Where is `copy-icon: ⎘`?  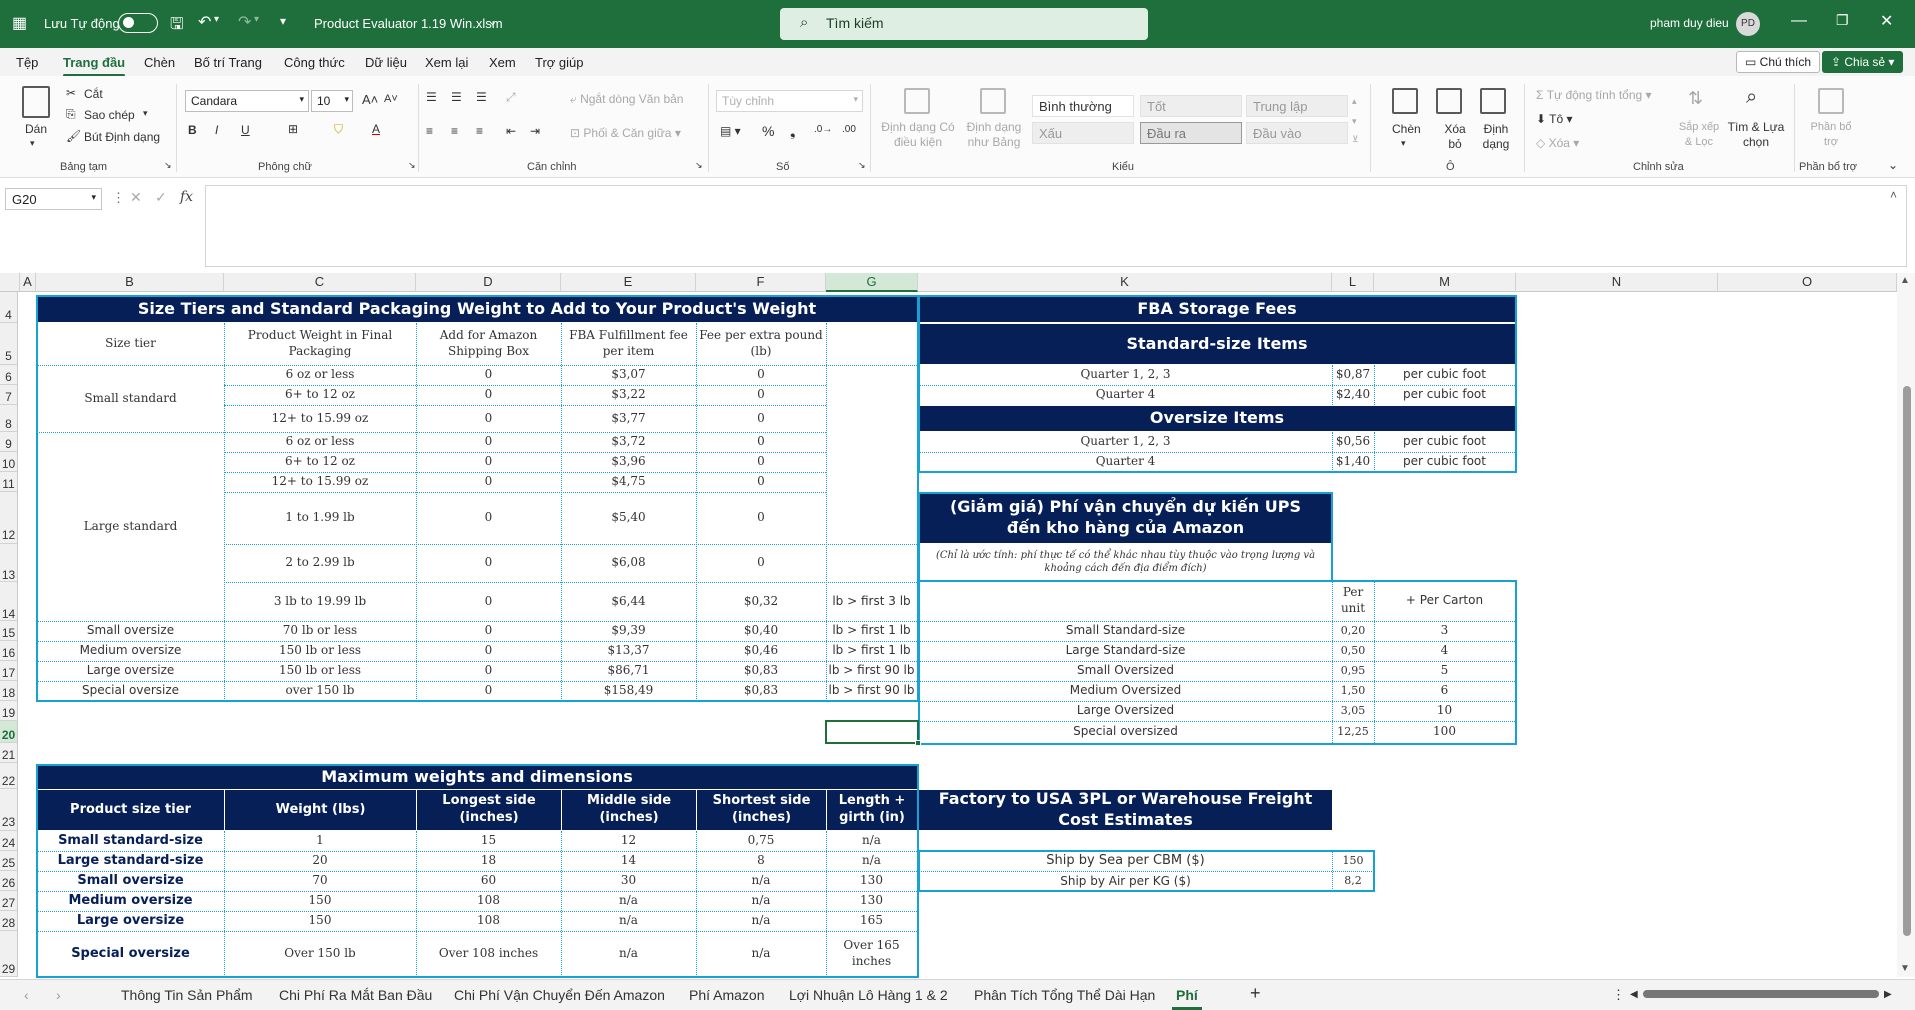 copy-icon: ⎘ is located at coordinates (71, 114).